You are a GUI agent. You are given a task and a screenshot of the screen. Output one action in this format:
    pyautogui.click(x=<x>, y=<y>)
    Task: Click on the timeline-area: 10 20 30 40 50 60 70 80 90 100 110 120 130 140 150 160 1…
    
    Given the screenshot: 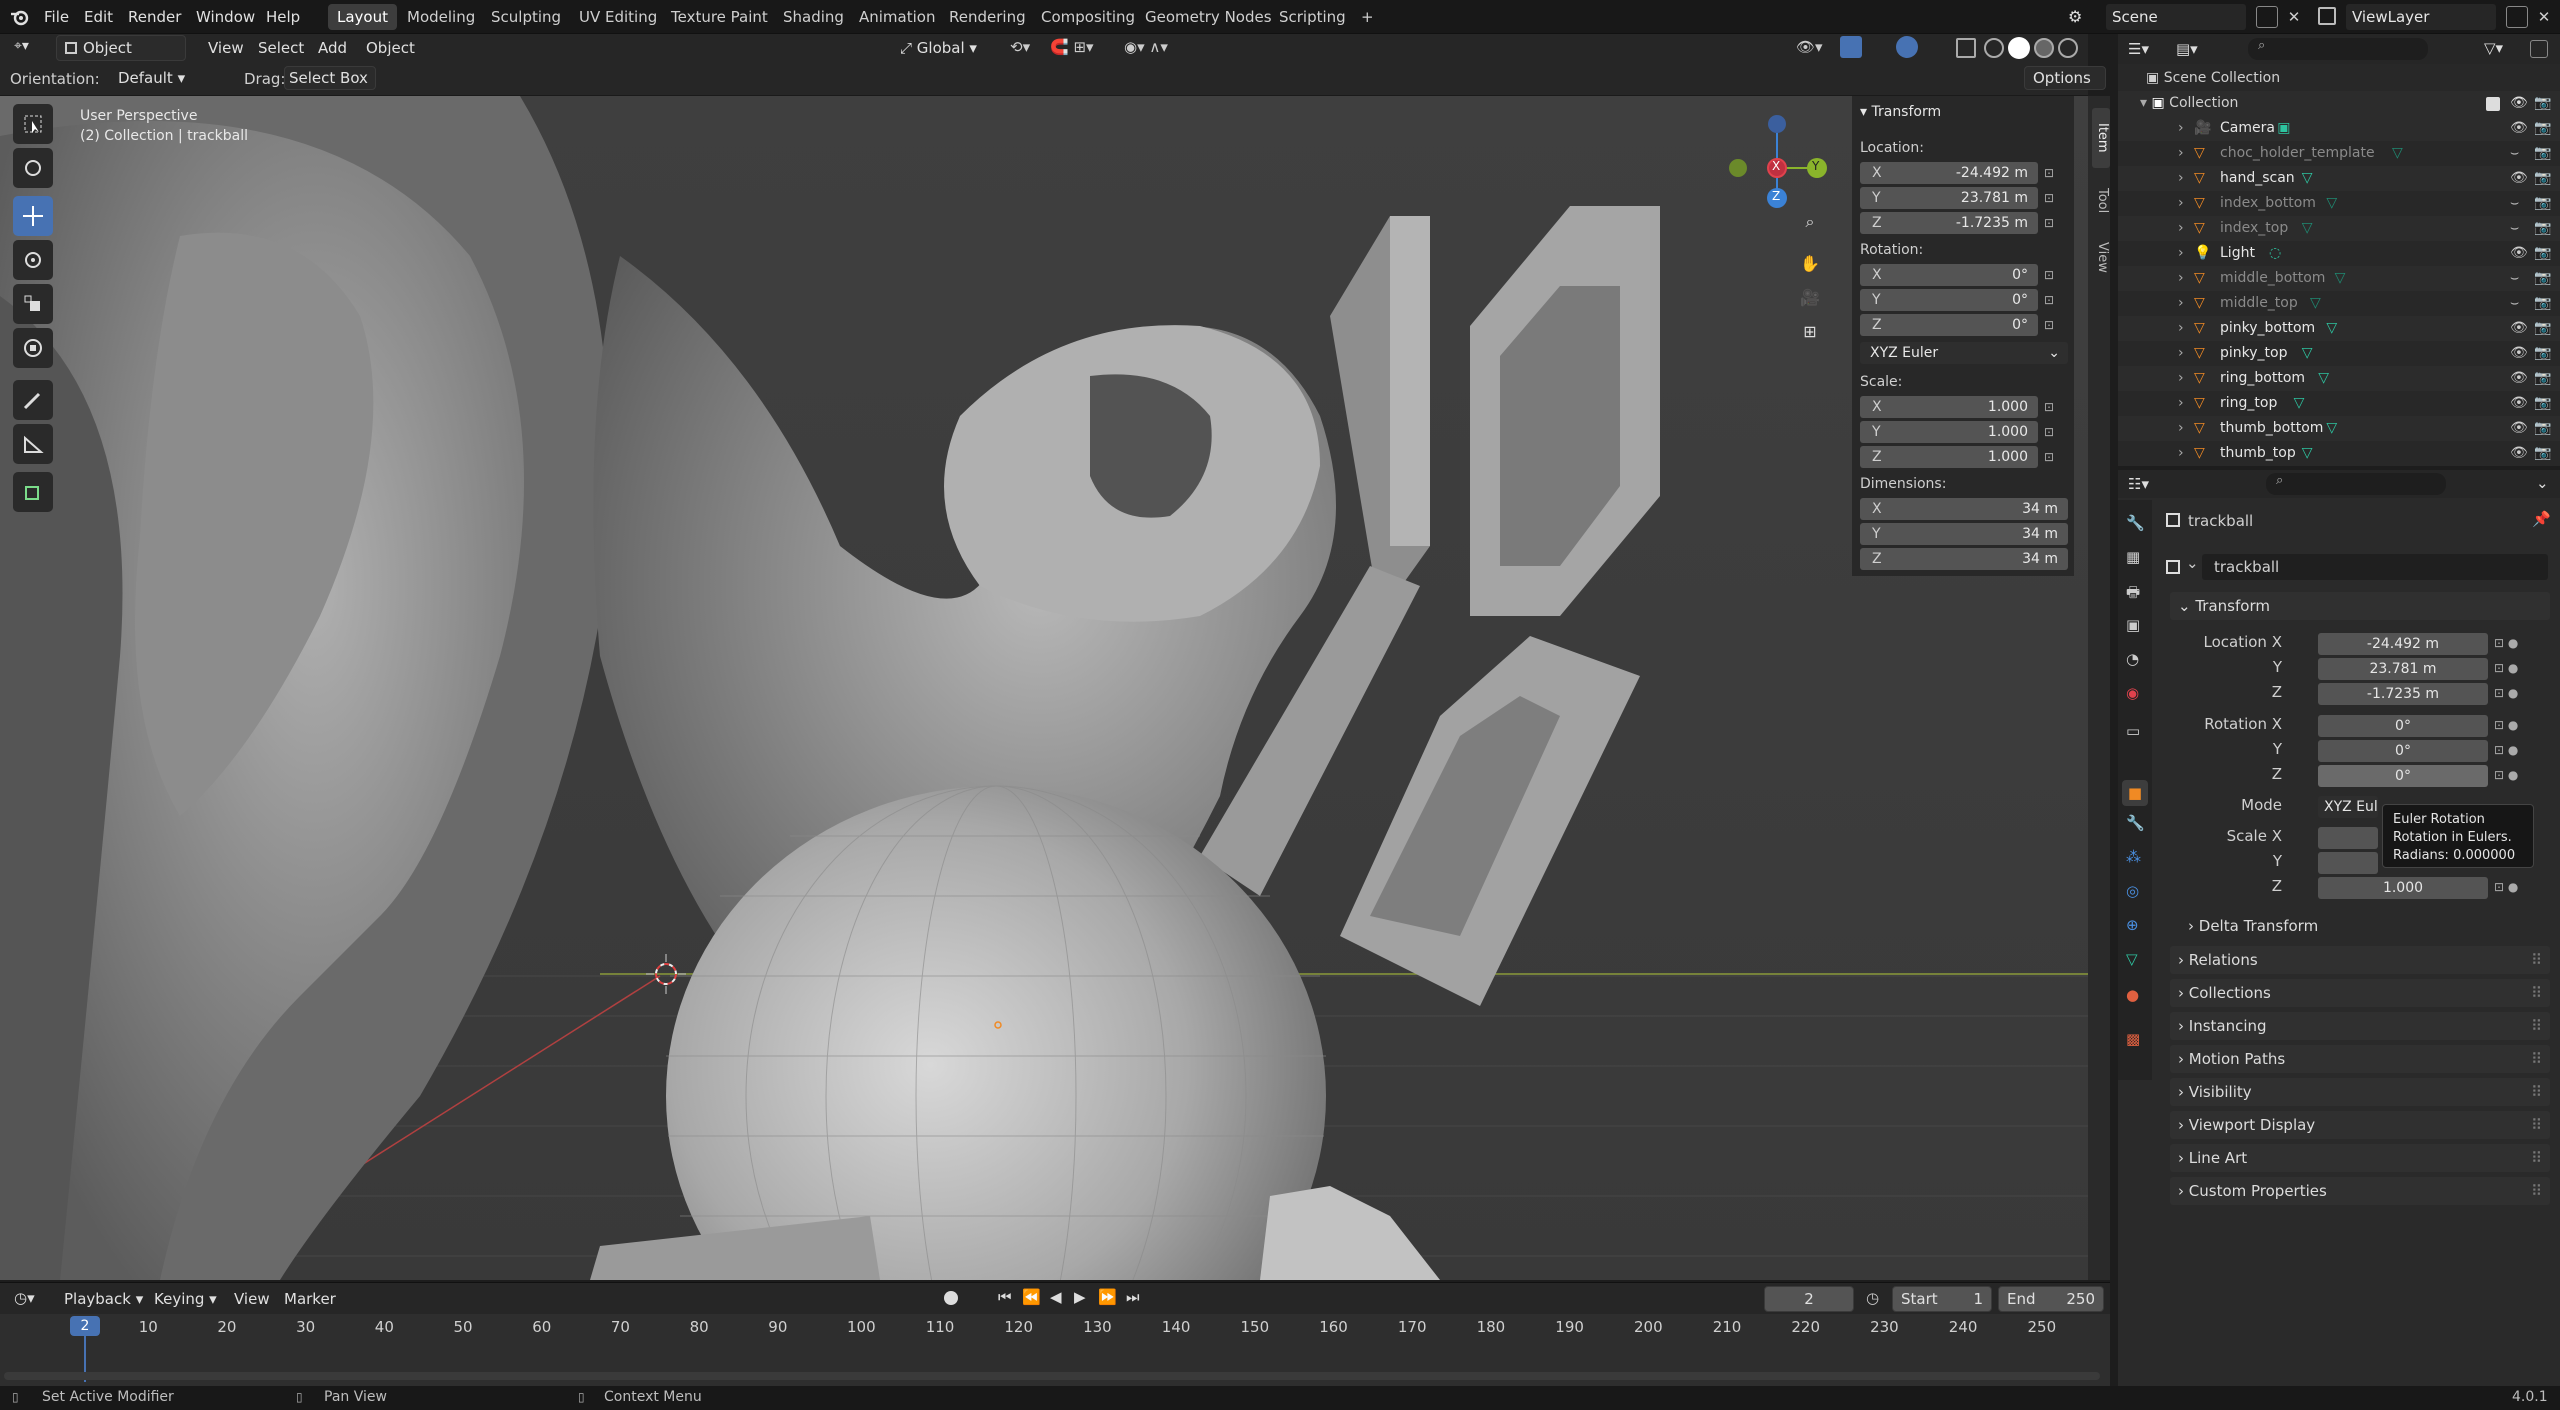 What is the action you would take?
    pyautogui.click(x=1055, y=1350)
    